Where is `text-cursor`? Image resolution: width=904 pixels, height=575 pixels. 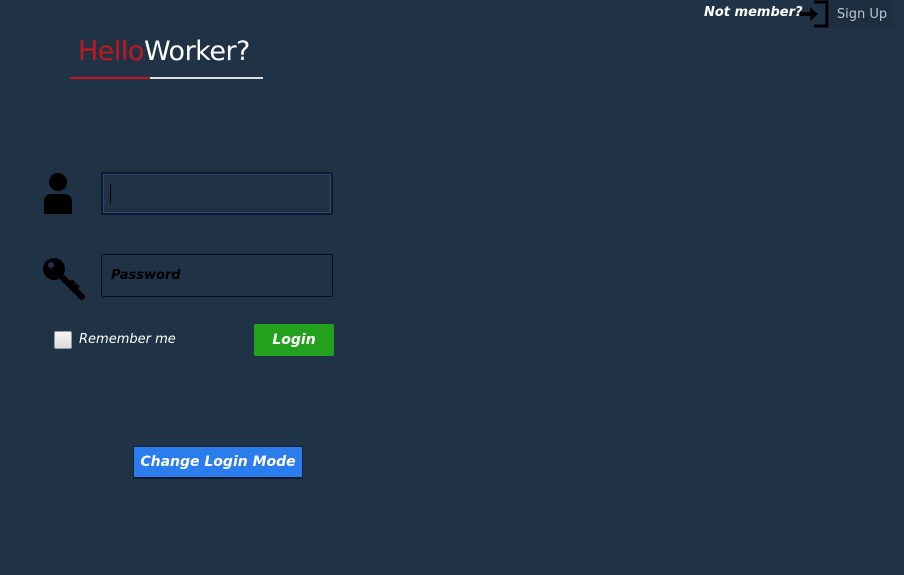 text-cursor is located at coordinates (110, 193).